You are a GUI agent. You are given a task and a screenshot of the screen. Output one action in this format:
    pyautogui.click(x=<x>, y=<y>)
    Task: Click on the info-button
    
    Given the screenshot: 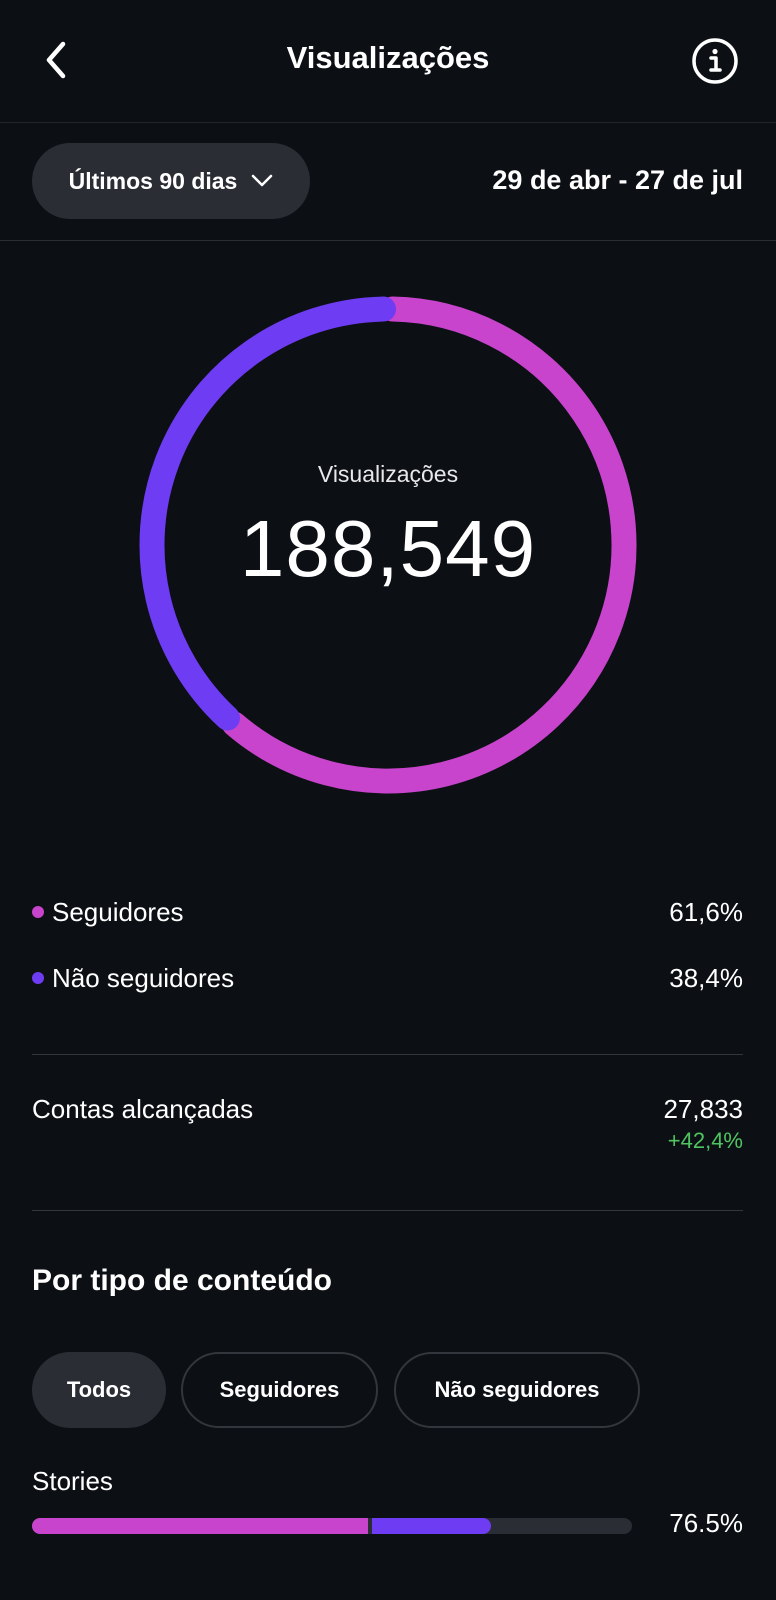 What is the action you would take?
    pyautogui.click(x=715, y=61)
    